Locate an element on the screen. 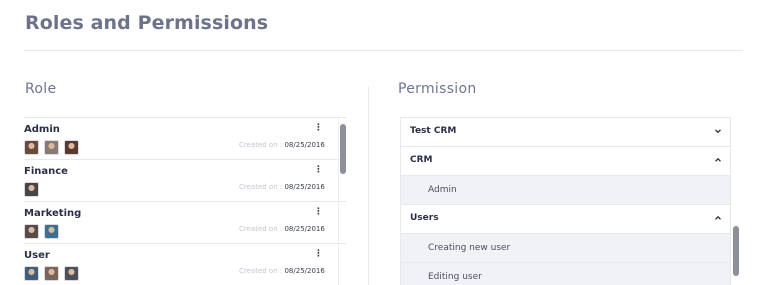 The image size is (768, 285). permission-label: Admin is located at coordinates (442, 190).